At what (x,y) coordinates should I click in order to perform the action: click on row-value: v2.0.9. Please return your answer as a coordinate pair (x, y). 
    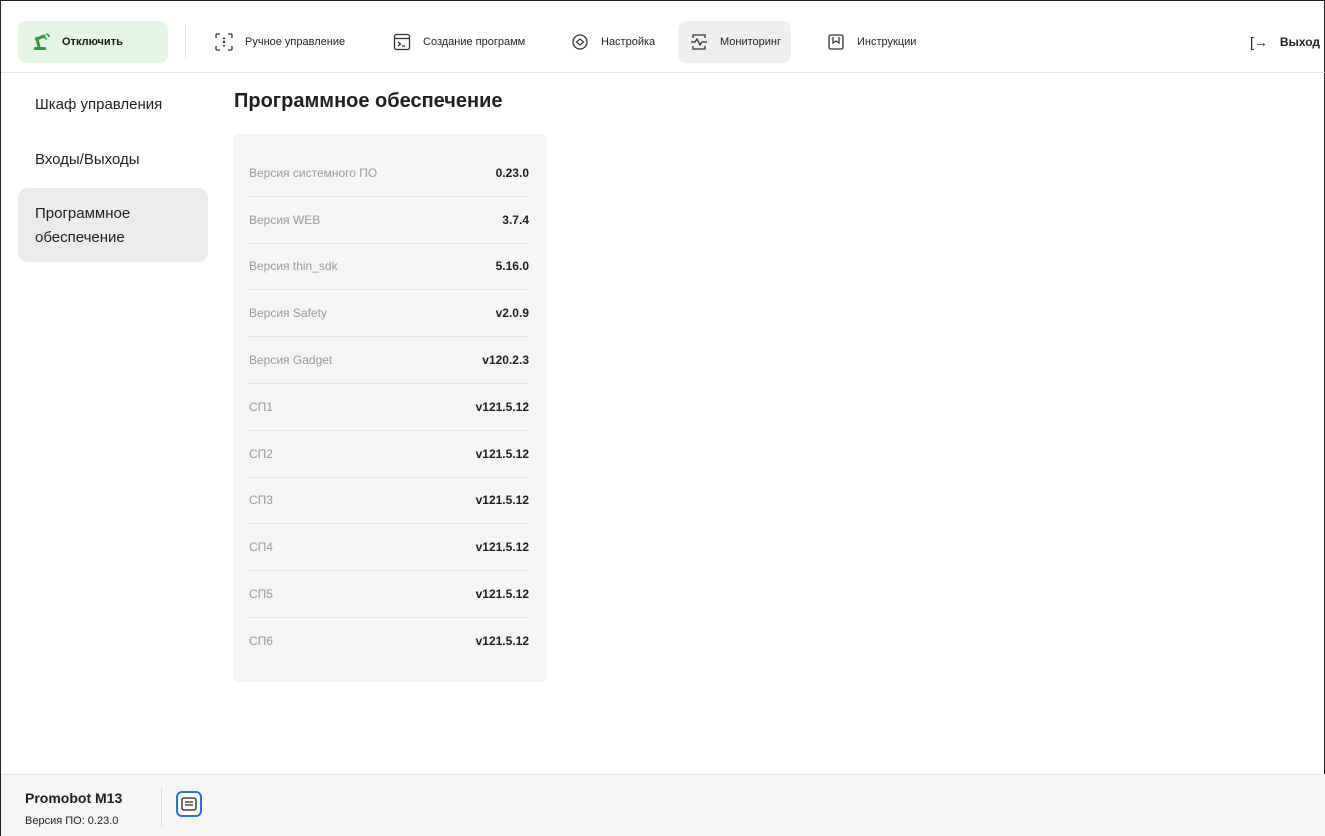
    Looking at the image, I should click on (512, 313).